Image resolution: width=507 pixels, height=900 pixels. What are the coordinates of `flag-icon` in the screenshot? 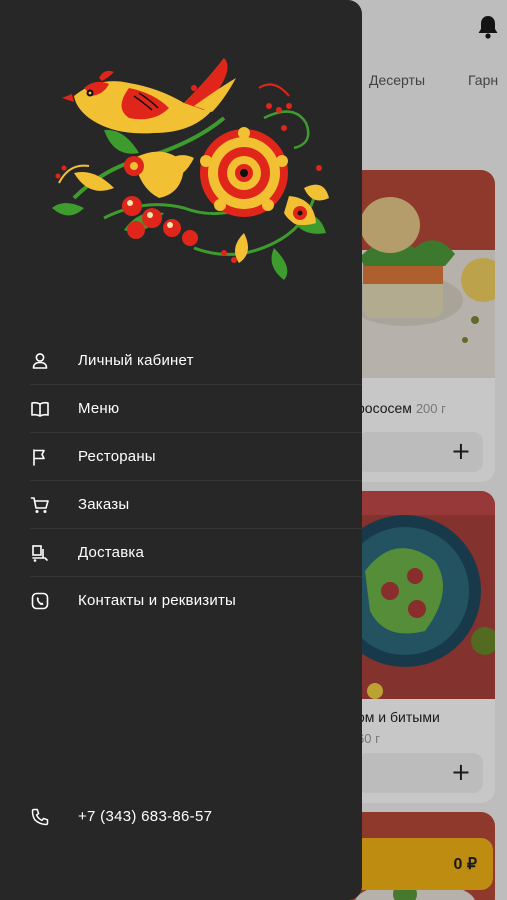 It's located at (39, 457).